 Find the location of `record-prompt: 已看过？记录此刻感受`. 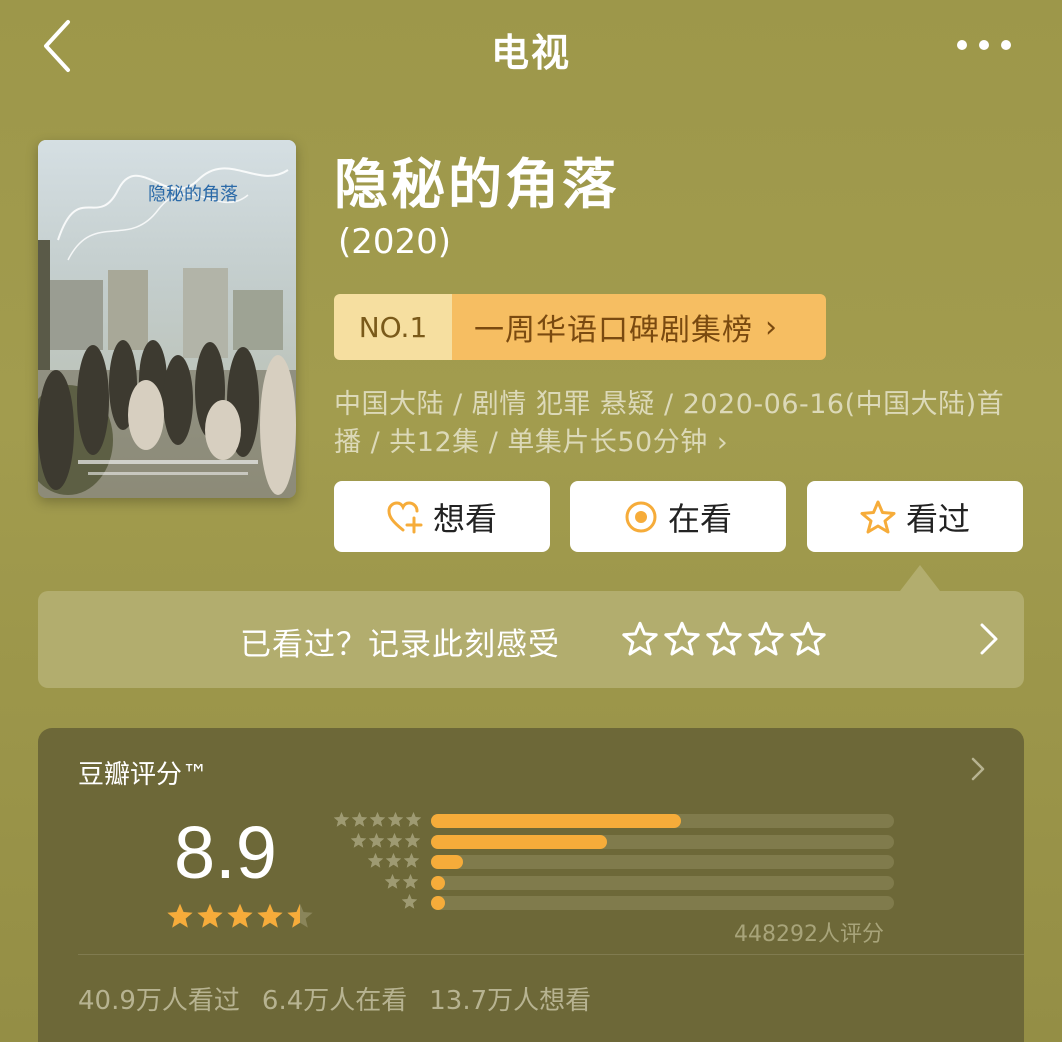

record-prompt: 已看过？记录此刻感受 is located at coordinates (400, 645).